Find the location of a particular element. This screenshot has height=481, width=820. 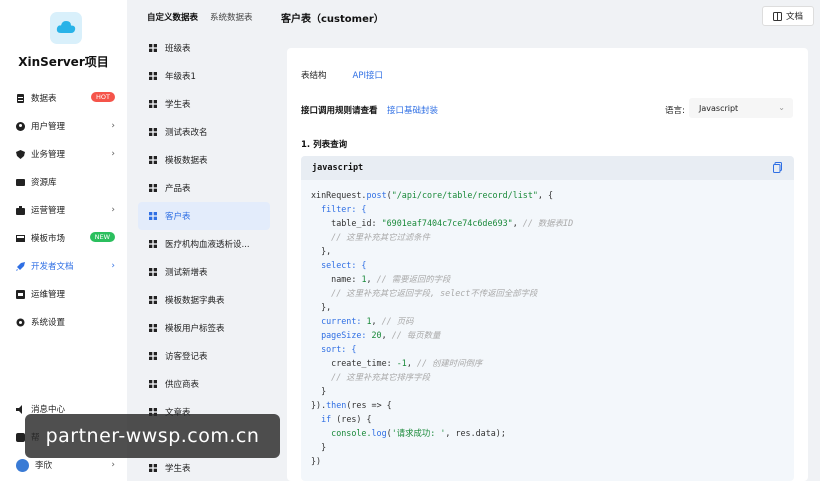

watermark: partner-wwsp.com.cn is located at coordinates (152, 436).